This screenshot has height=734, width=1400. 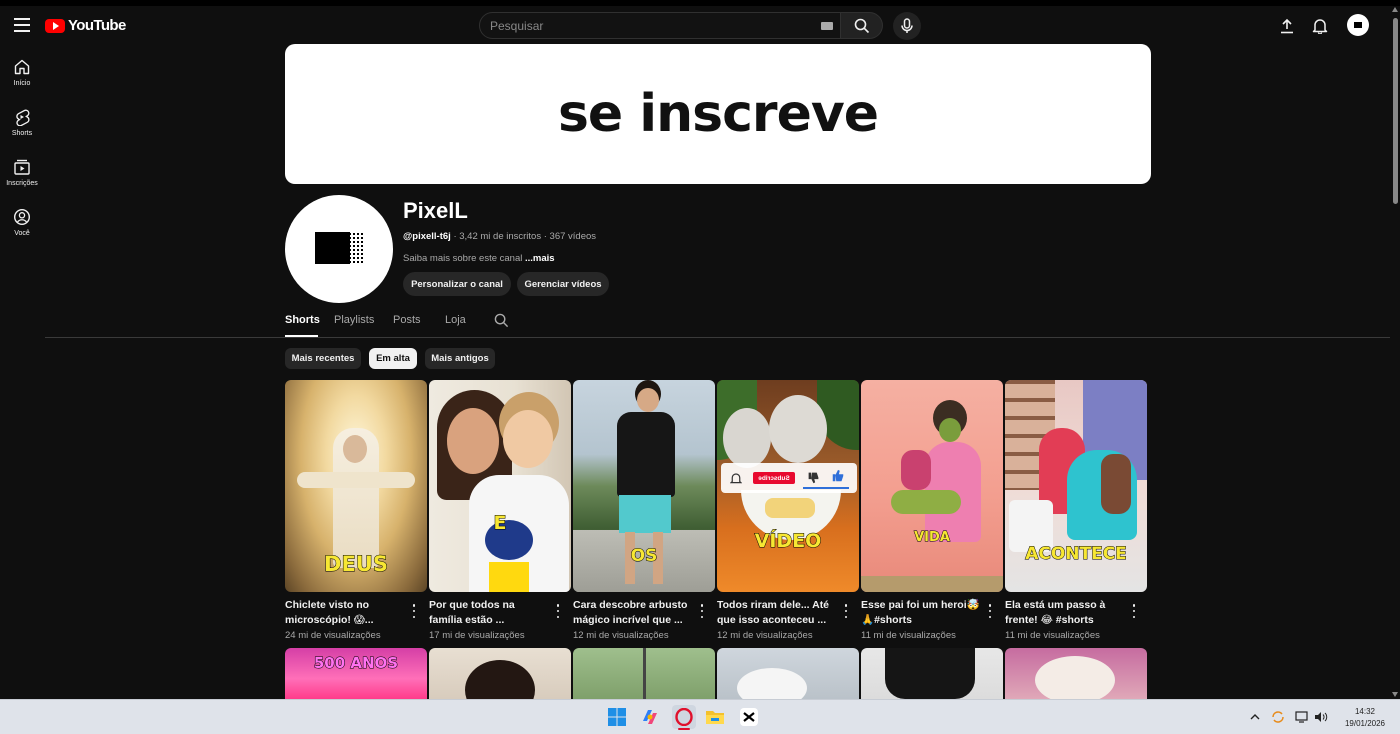 What do you see at coordinates (1321, 717) in the screenshot?
I see `volume-icon` at bounding box center [1321, 717].